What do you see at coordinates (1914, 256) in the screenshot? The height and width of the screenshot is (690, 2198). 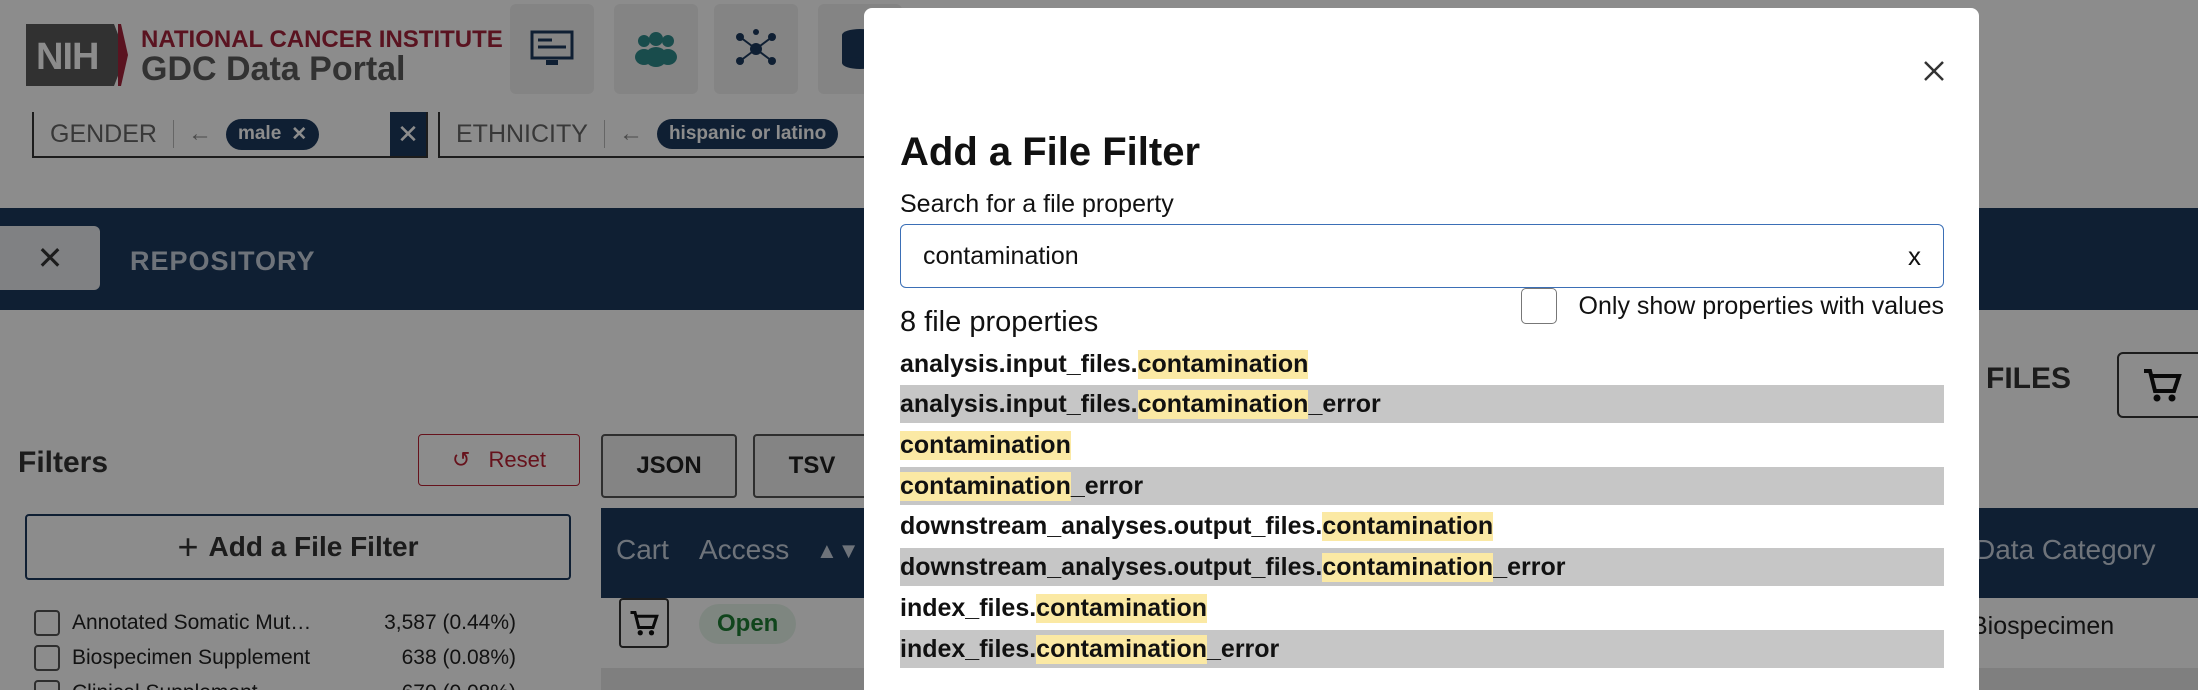 I see `clear-search-button: x` at bounding box center [1914, 256].